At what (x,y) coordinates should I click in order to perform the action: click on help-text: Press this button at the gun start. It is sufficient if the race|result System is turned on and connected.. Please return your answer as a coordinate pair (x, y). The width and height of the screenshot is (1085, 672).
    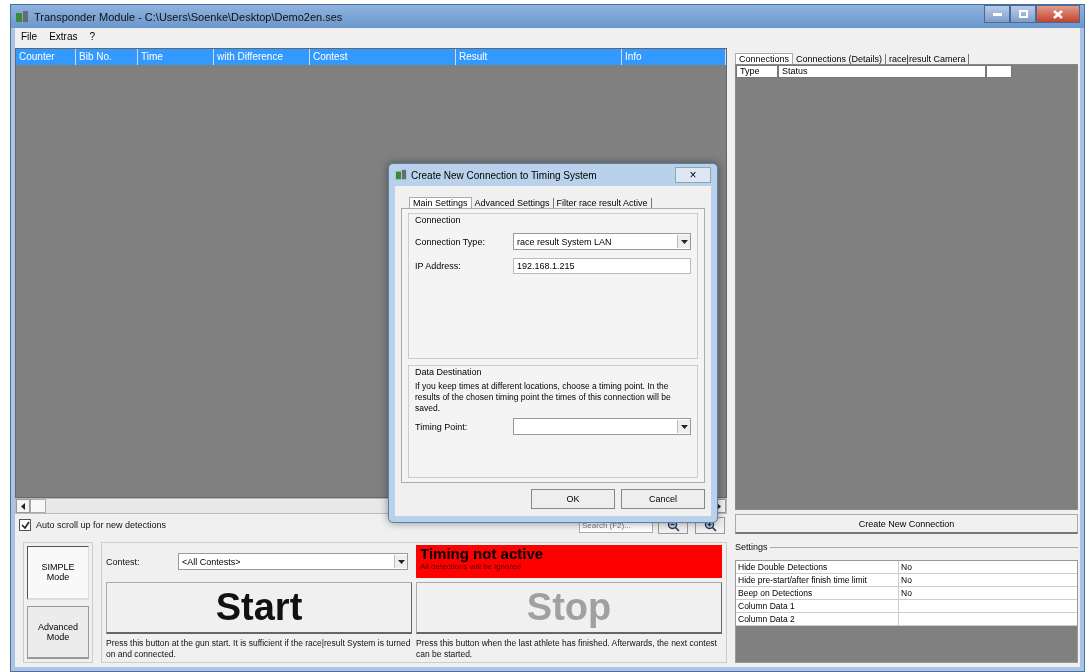
    Looking at the image, I should click on (259, 649).